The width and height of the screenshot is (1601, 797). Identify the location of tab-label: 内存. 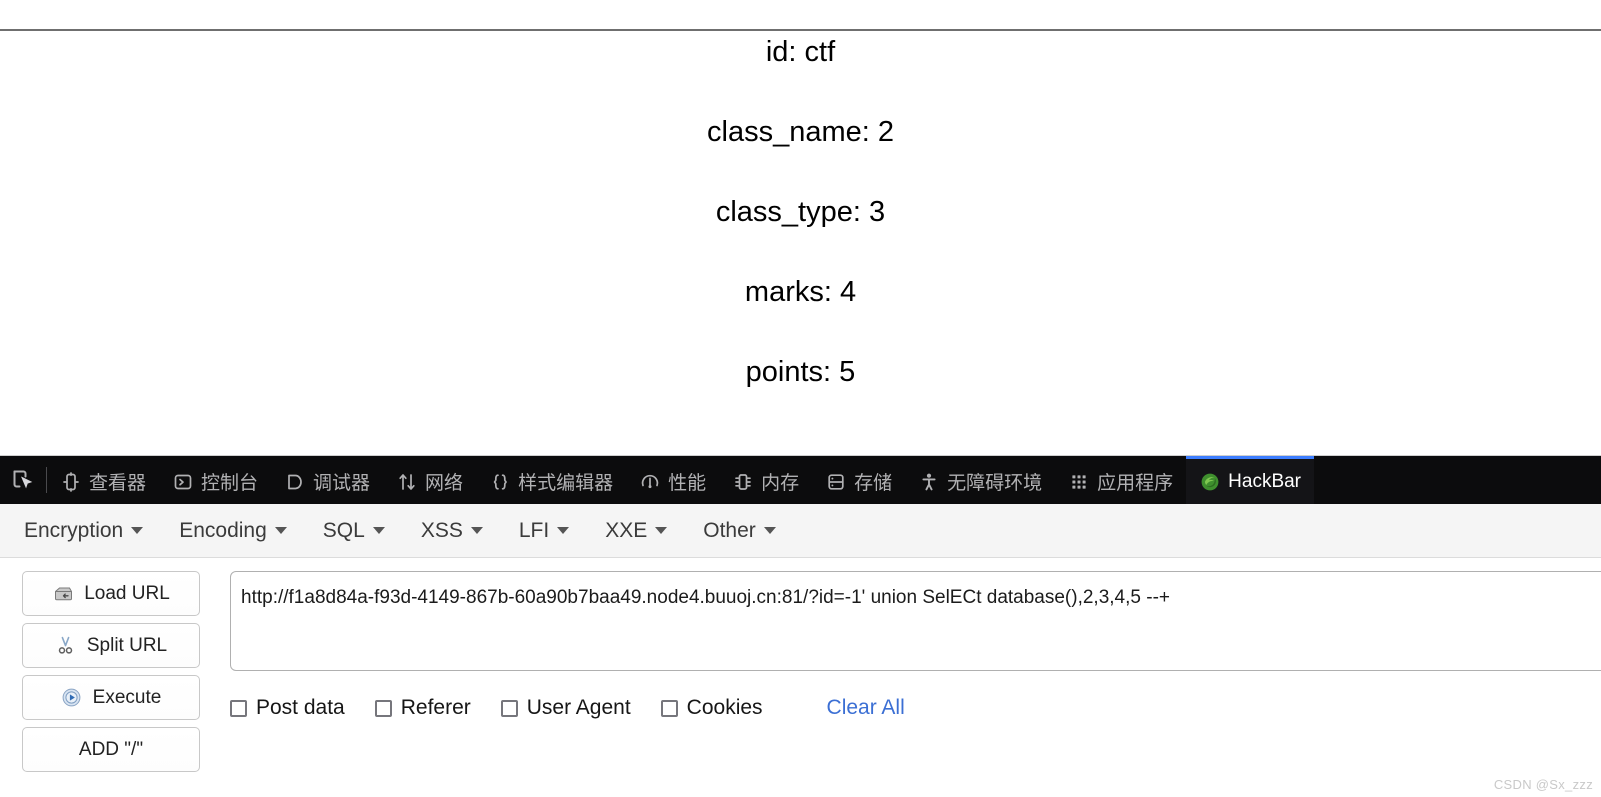
(780, 483).